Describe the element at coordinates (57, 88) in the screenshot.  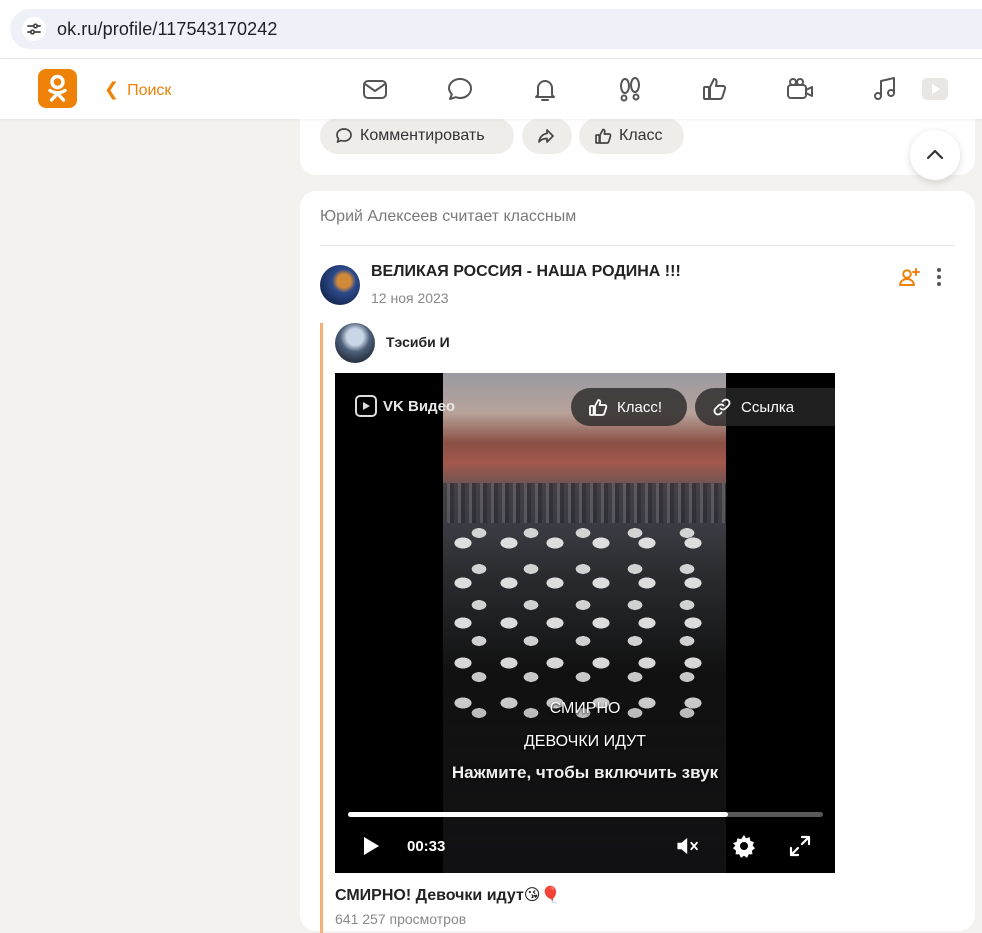
I see `ok-logo-icon` at that location.